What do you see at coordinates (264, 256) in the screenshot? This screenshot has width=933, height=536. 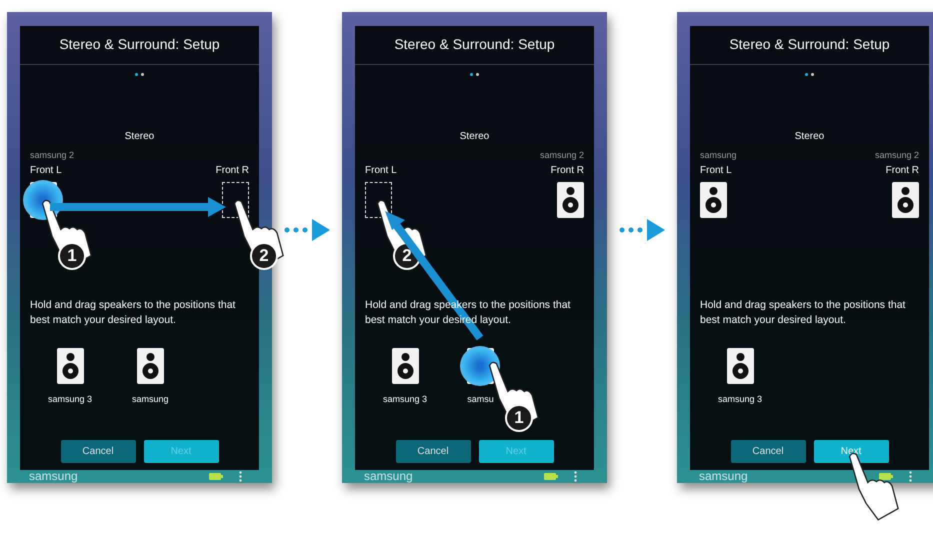 I see `step-badge: 2` at bounding box center [264, 256].